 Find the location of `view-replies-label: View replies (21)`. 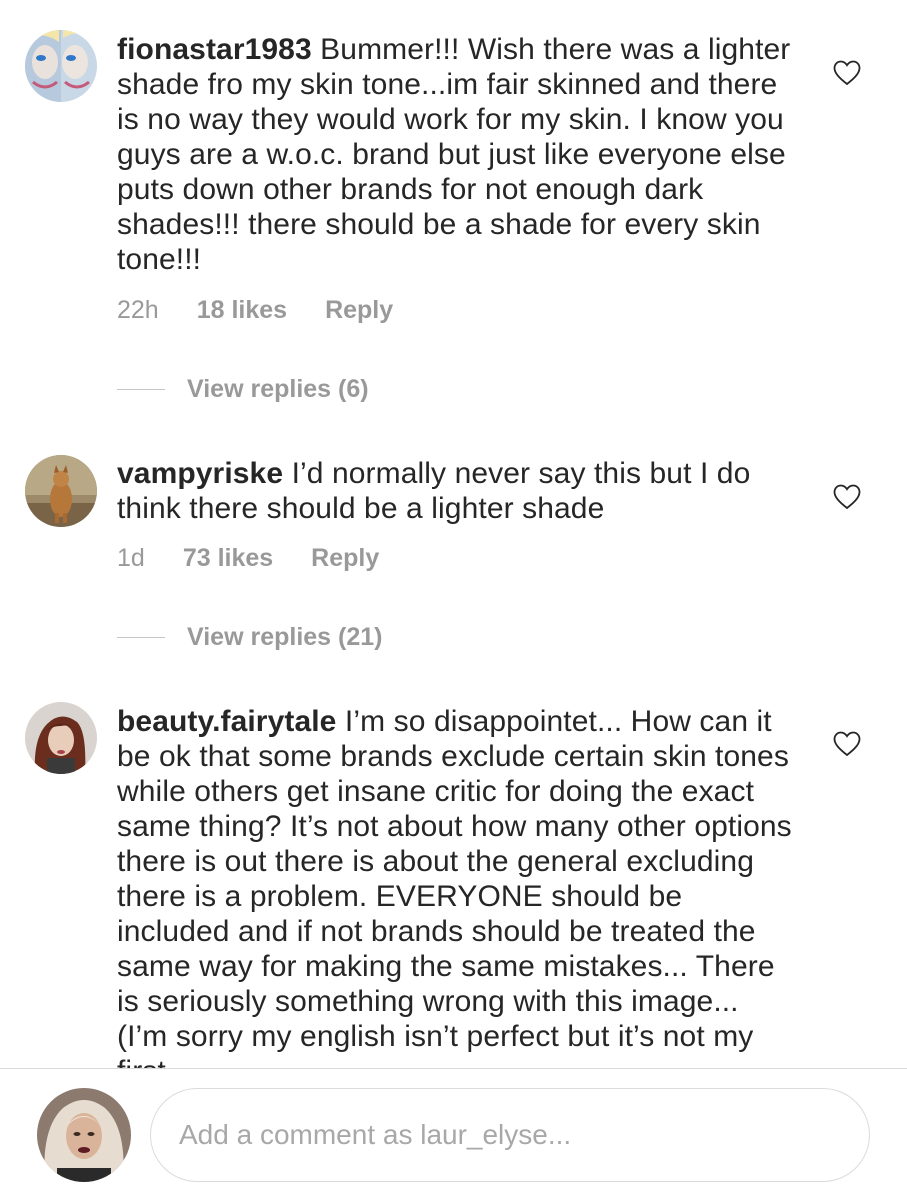

view-replies-label: View replies (21) is located at coordinates (285, 637).